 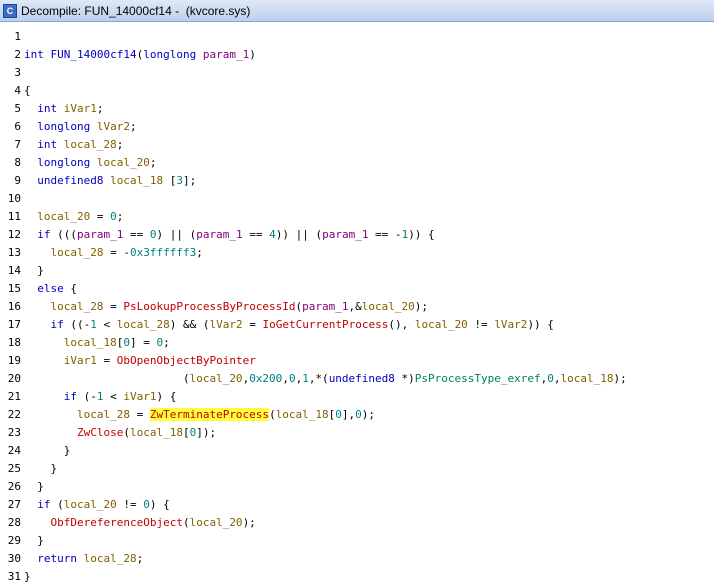 I want to click on code-line: local_28 = -0x3ffffff3;, so click(x=113, y=253).